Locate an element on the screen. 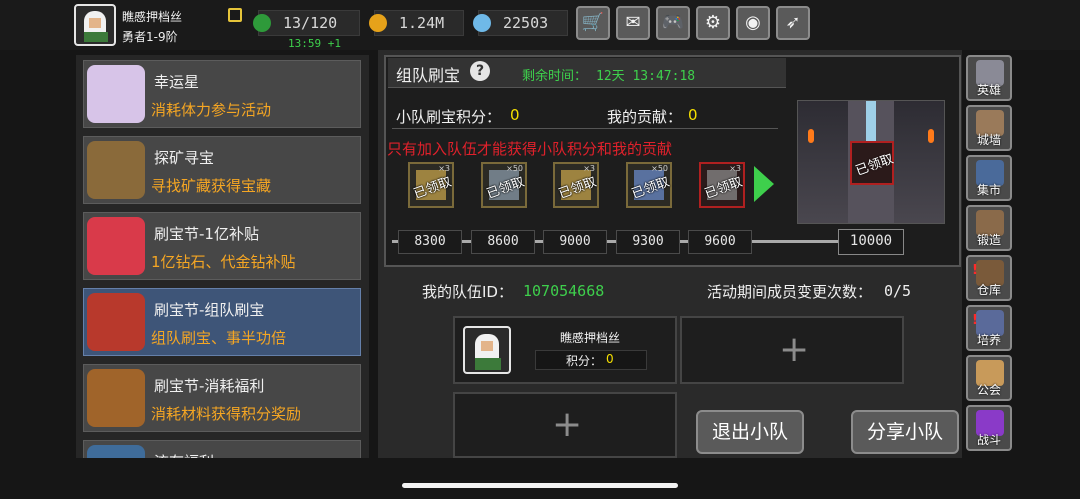 The height and width of the screenshot is (499, 1080). sidebar-item: ! 培养 is located at coordinates (989, 328).